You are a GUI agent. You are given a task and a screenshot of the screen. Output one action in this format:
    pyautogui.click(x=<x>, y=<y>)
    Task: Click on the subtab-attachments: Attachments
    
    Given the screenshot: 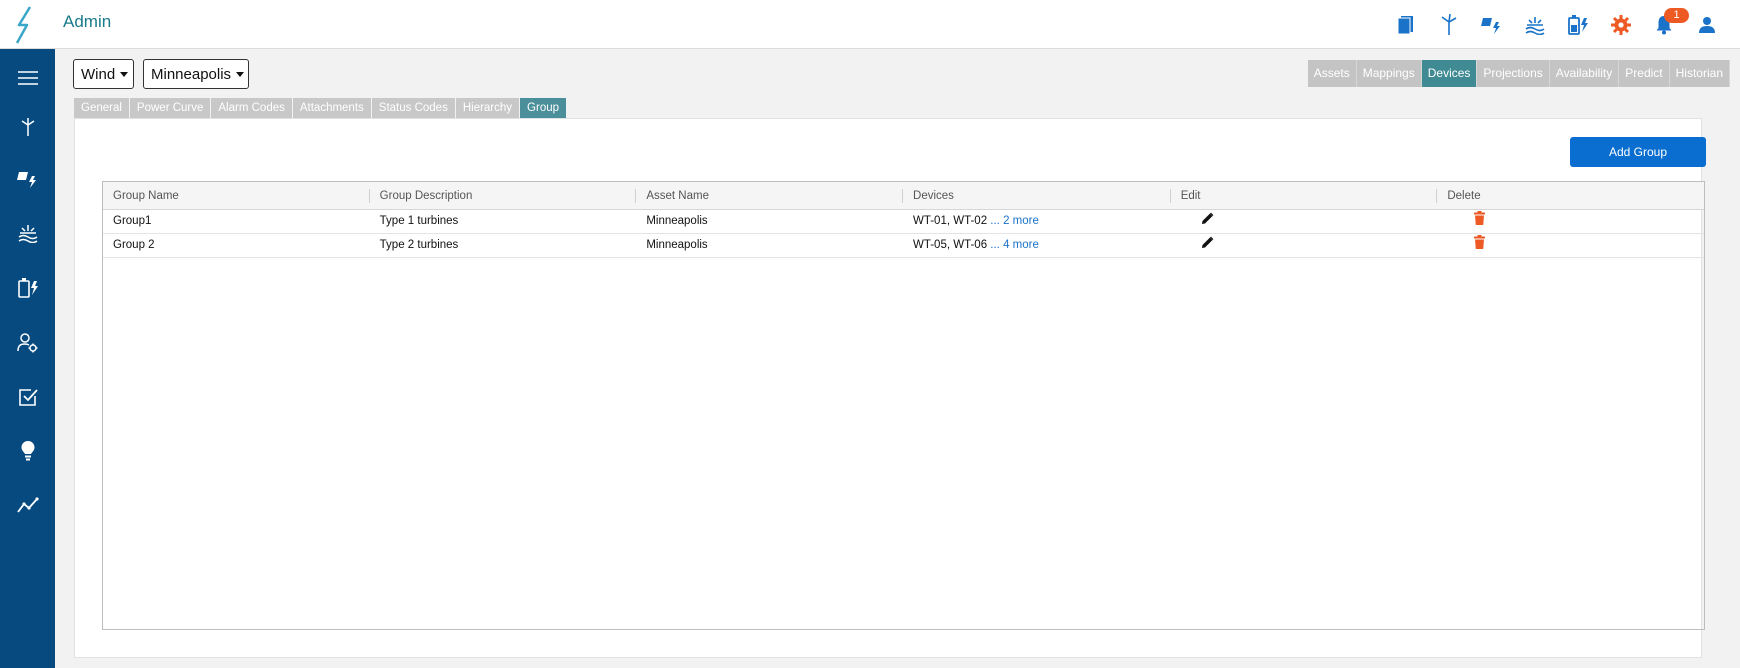 What is the action you would take?
    pyautogui.click(x=331, y=108)
    